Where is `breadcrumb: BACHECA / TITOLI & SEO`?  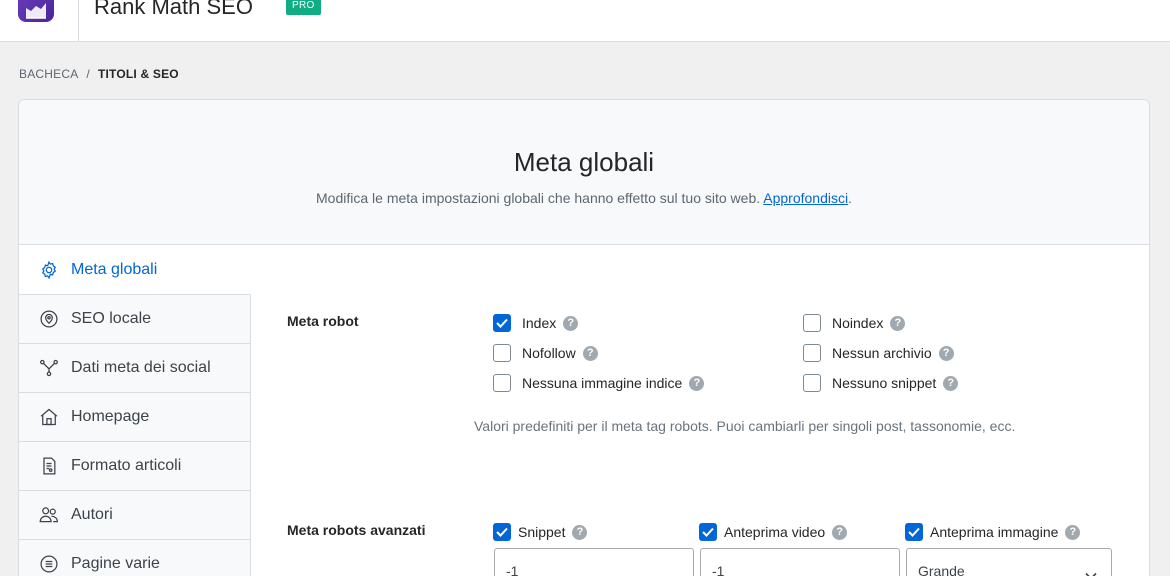
breadcrumb: BACHECA / TITOLI & SEO is located at coordinates (99, 74).